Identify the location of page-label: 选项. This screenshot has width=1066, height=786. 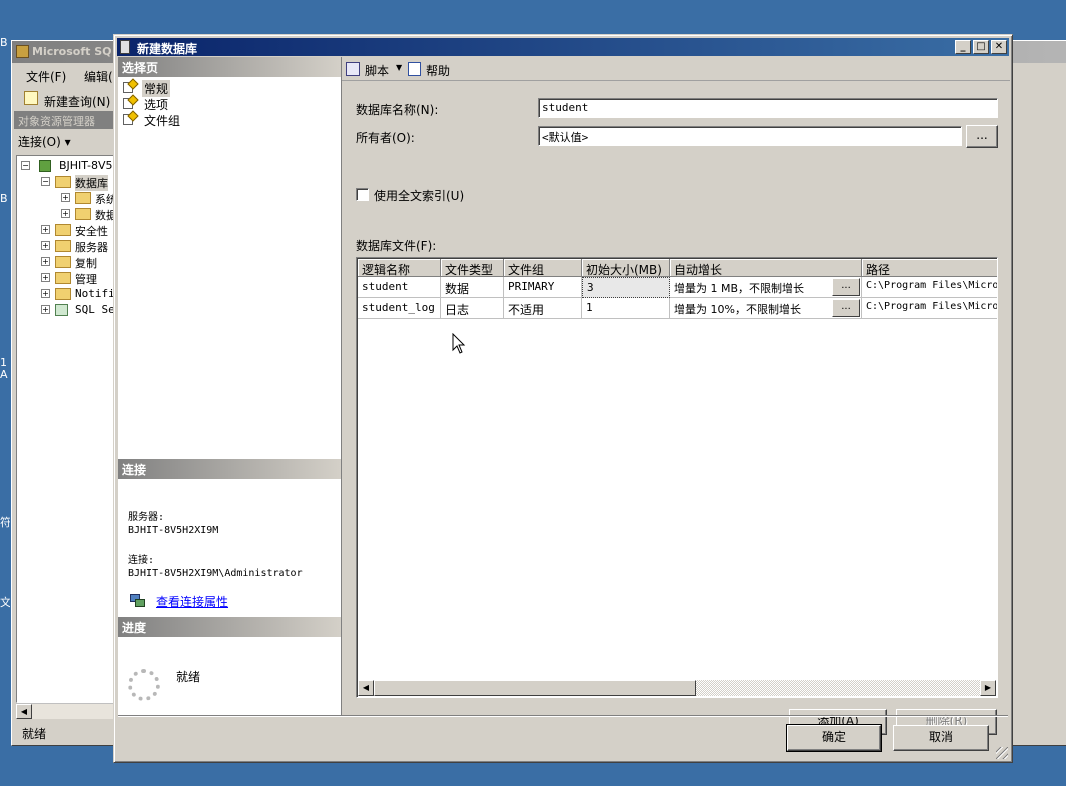
(156, 105).